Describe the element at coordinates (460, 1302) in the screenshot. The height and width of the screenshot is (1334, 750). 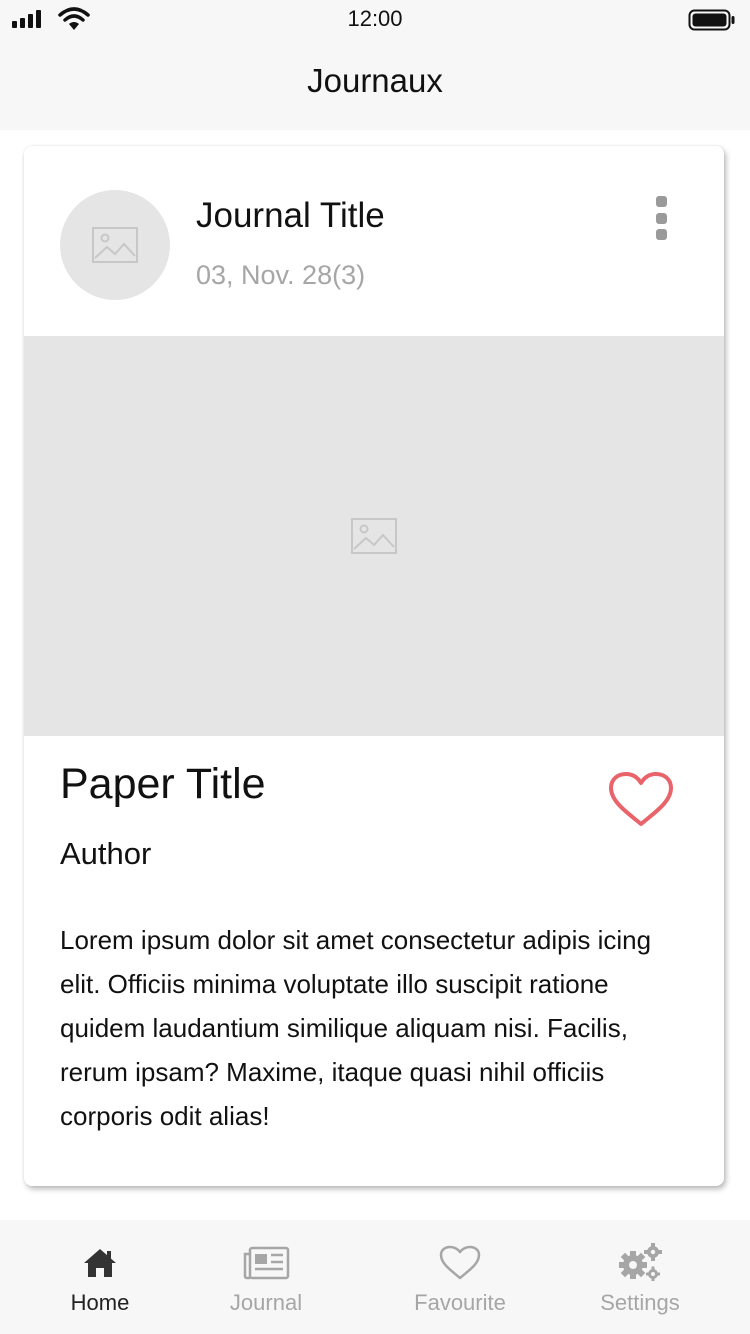
I see `tab-label: Favourite` at that location.